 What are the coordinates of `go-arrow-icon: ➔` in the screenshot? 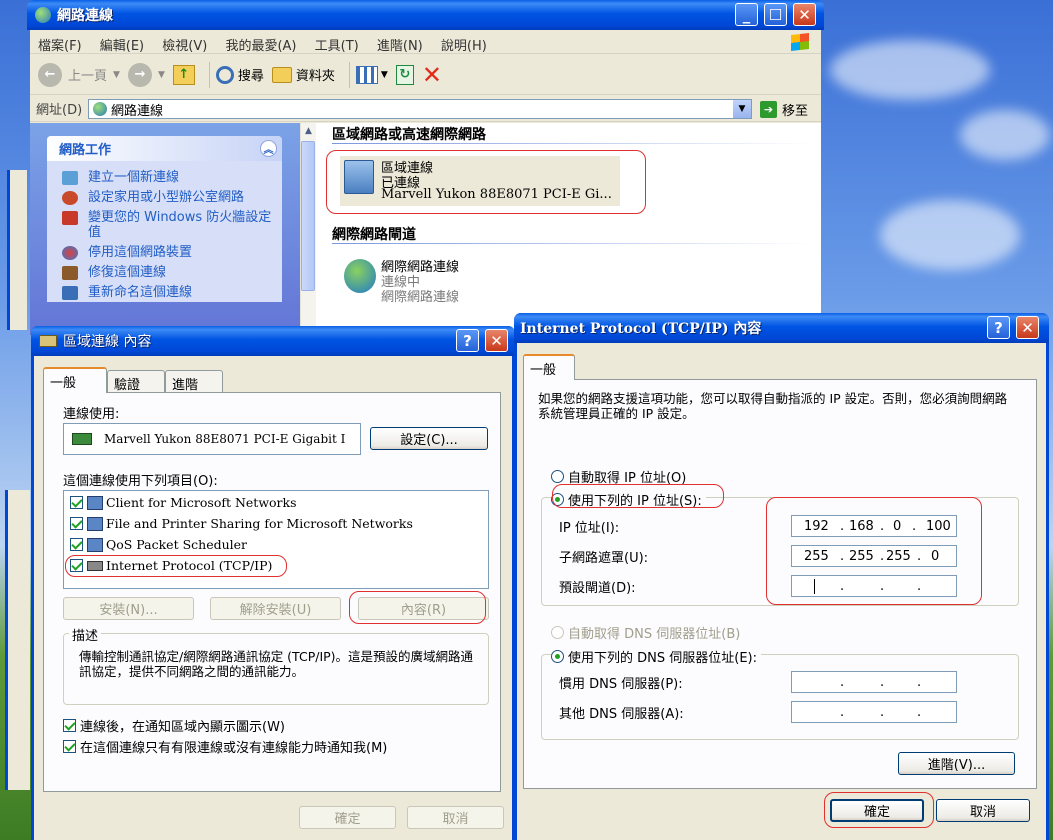 It's located at (768, 109).